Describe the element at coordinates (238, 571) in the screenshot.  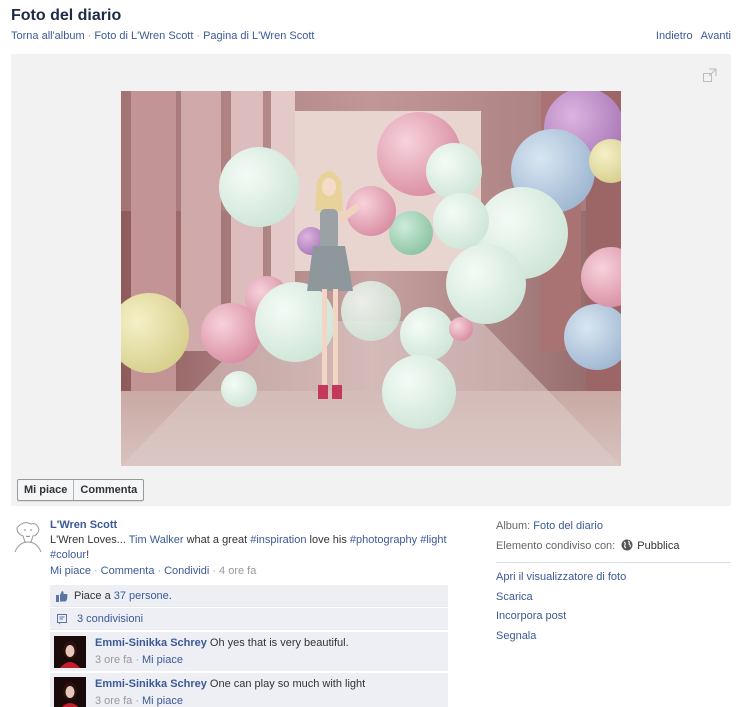
I see `post-timestamp: 4 ore fa` at that location.